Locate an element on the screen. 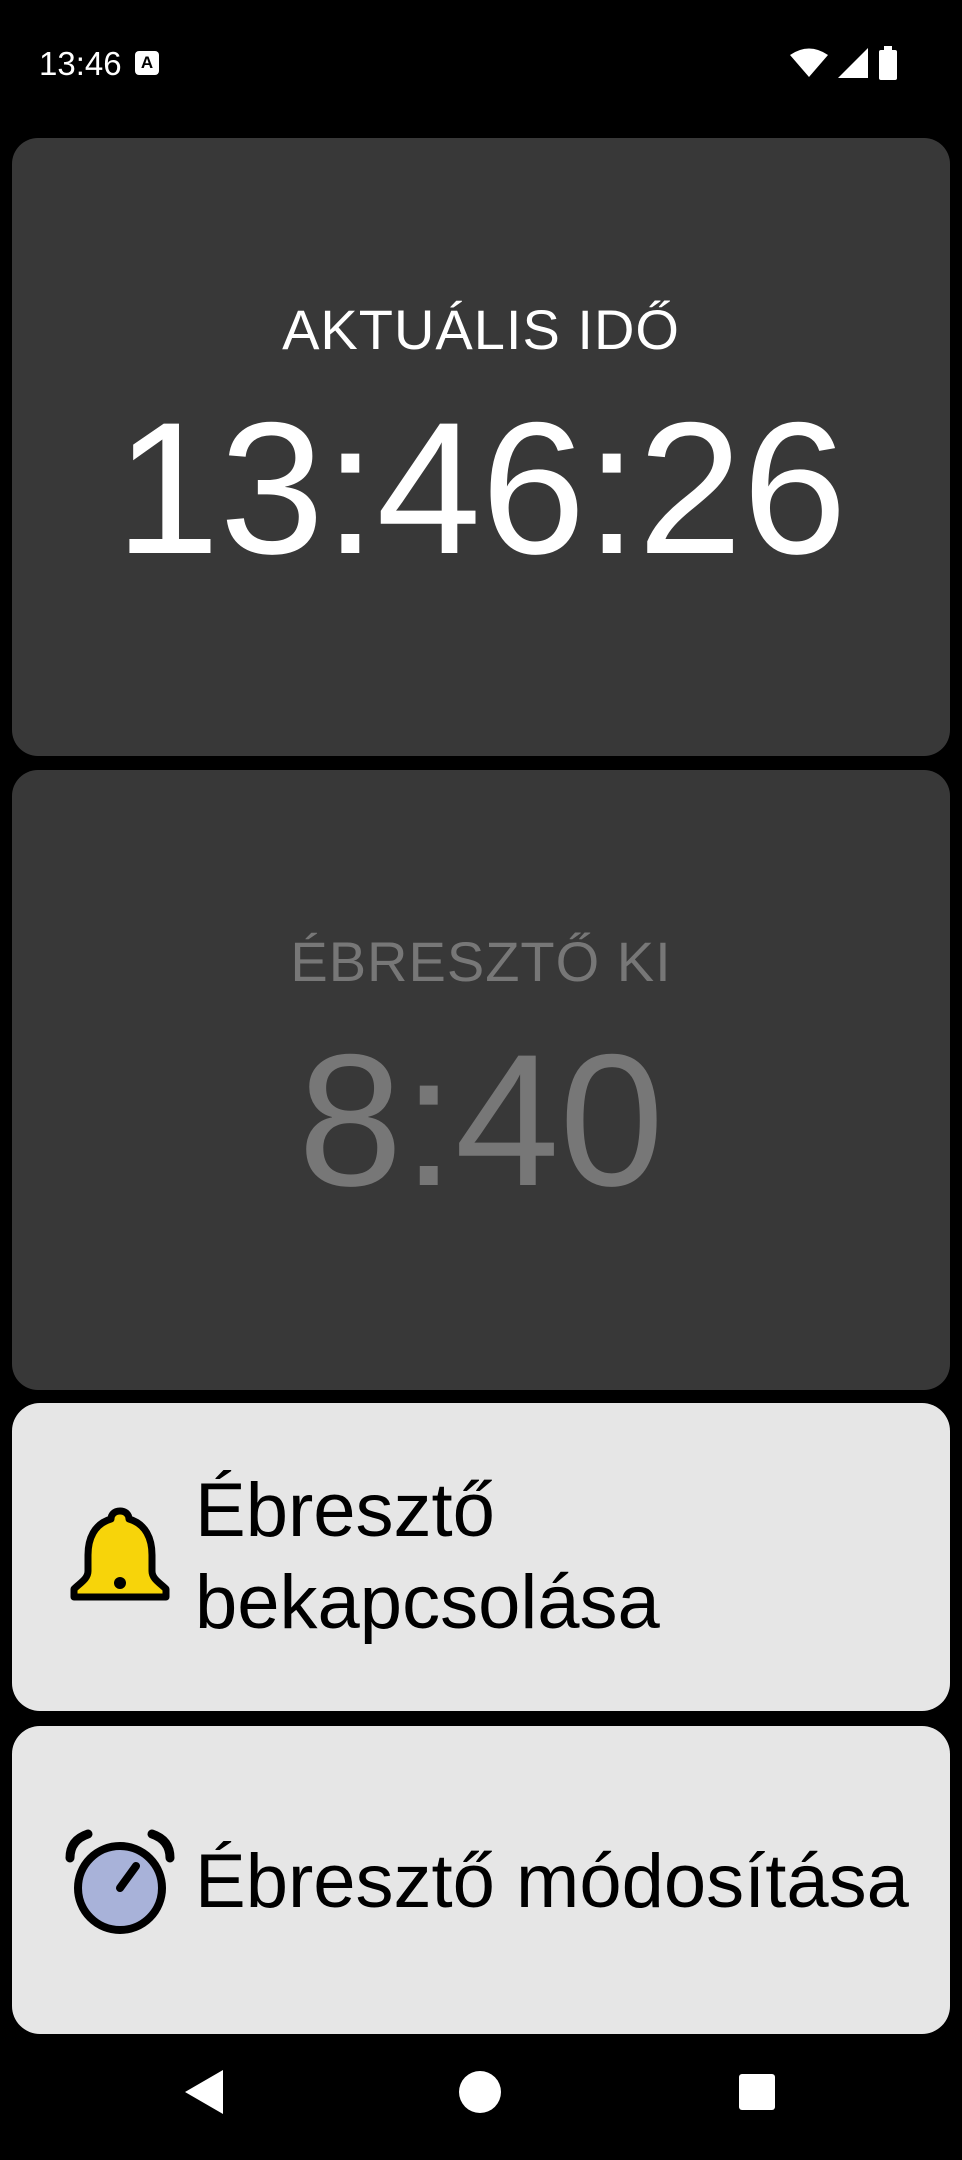  back-icon is located at coordinates (205, 2092).